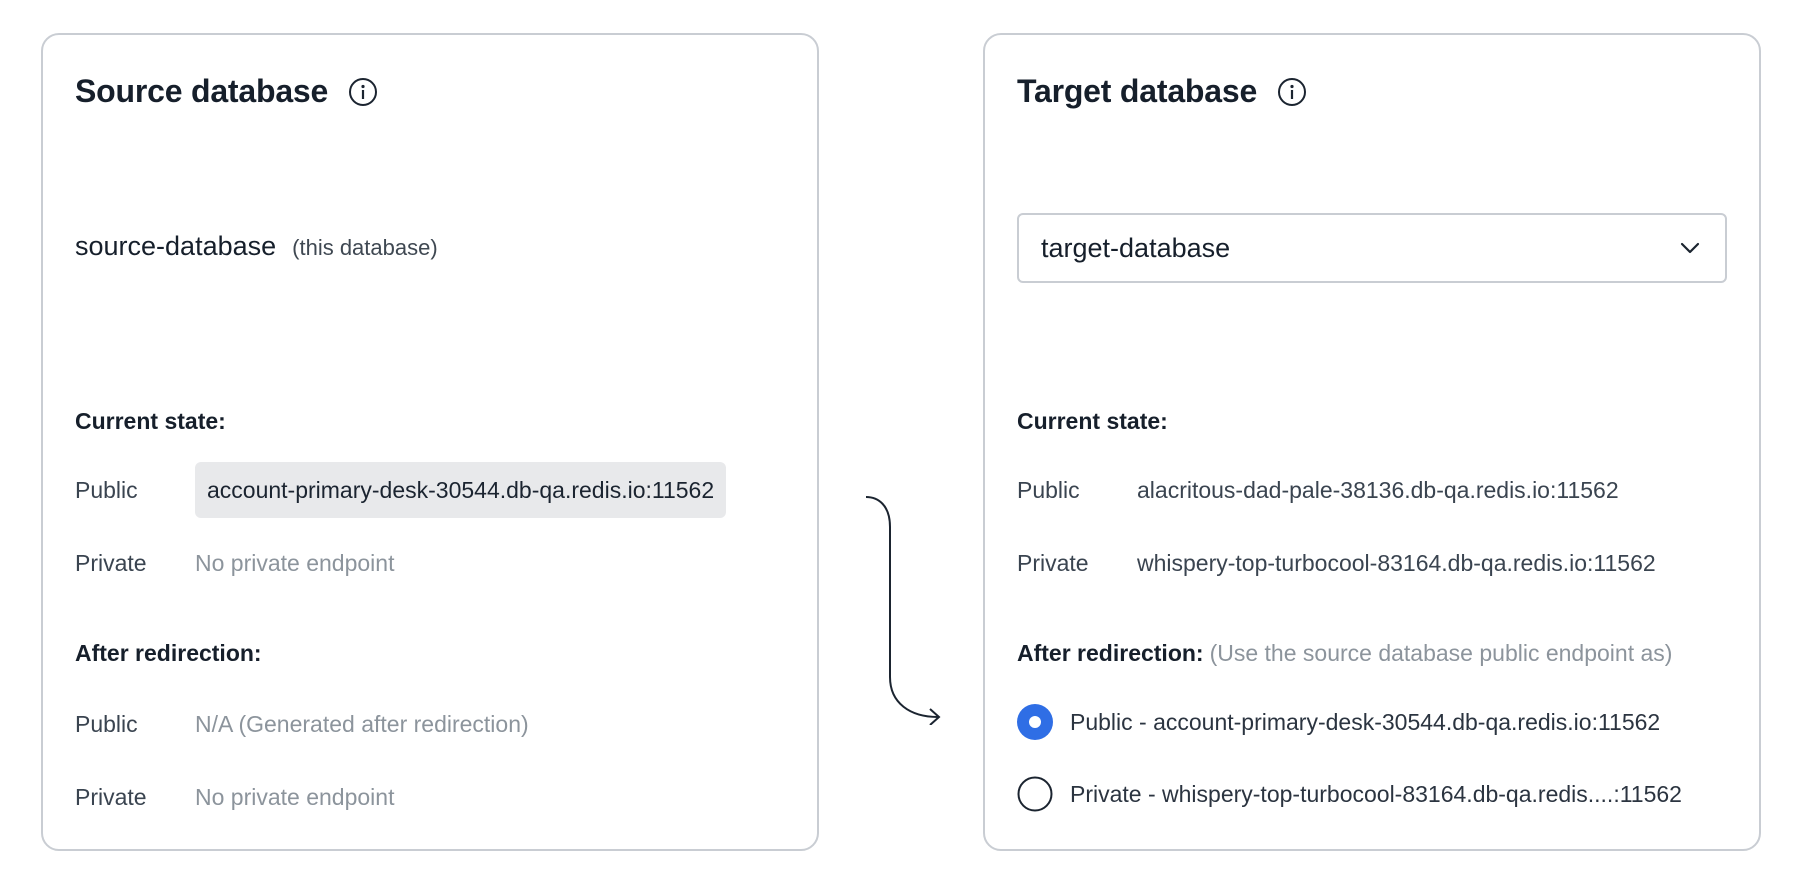 The height and width of the screenshot is (882, 1804). Describe the element at coordinates (1372, 248) in the screenshot. I see `target-database-select: target-database` at that location.